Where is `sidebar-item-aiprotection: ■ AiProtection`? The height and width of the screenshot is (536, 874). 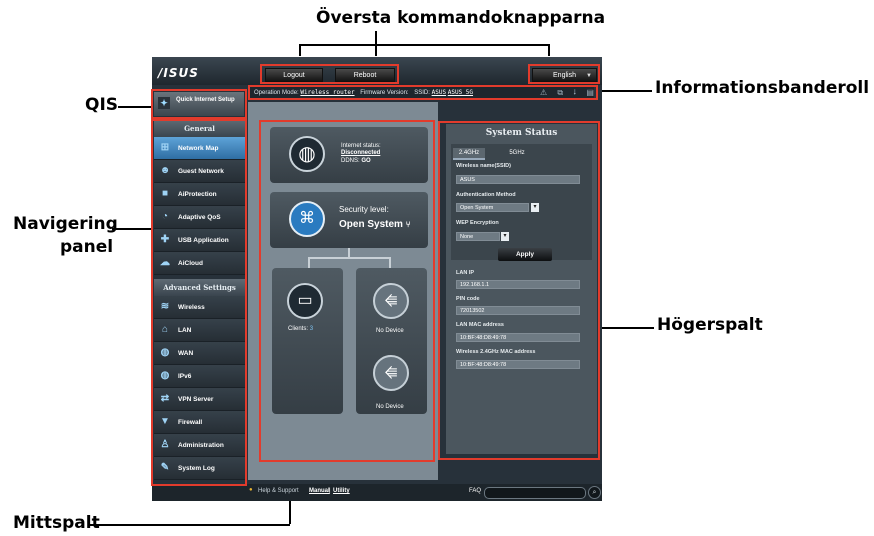
sidebar-item-aiprotection: ■ AiProtection is located at coordinates (199, 194).